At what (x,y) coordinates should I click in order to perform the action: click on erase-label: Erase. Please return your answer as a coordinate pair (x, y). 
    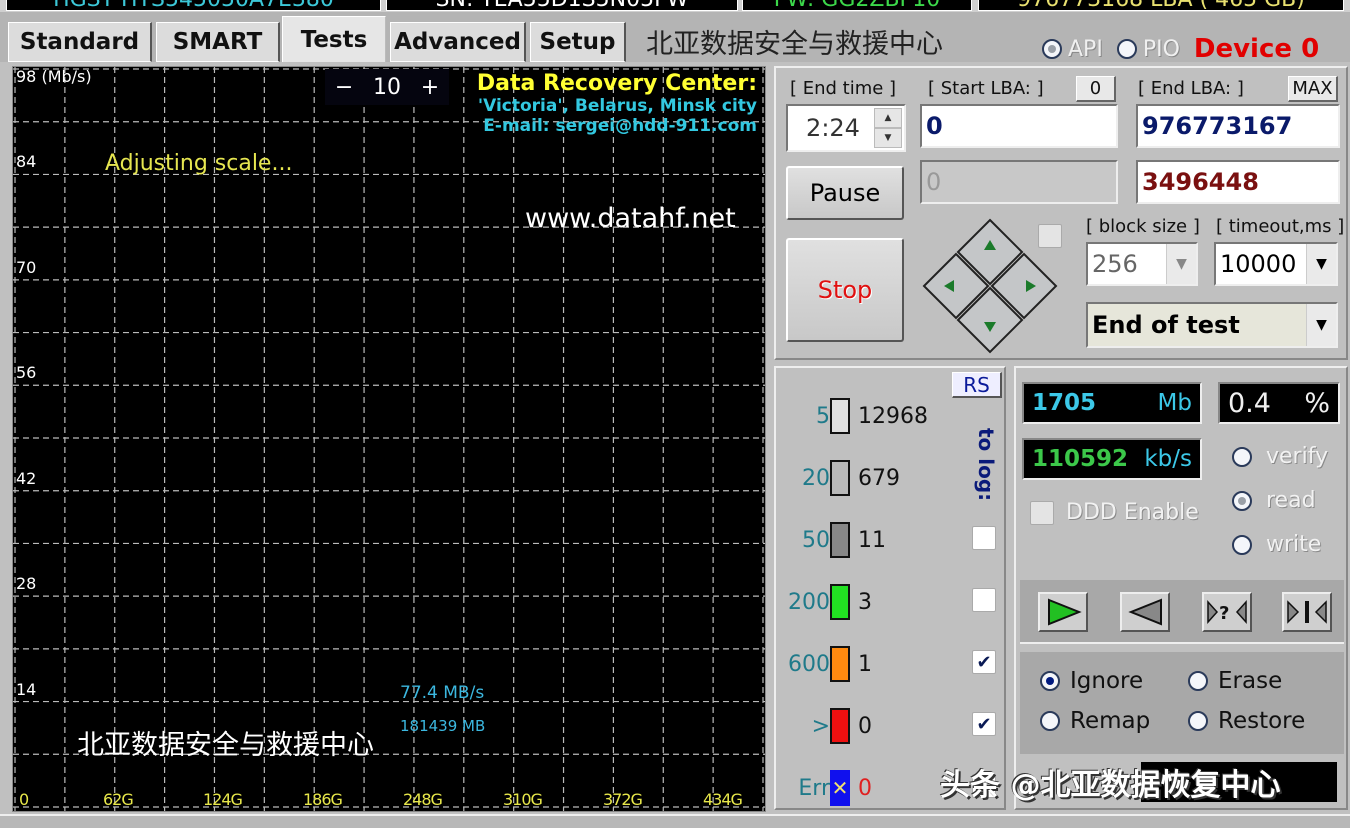
    Looking at the image, I should click on (1250, 681).